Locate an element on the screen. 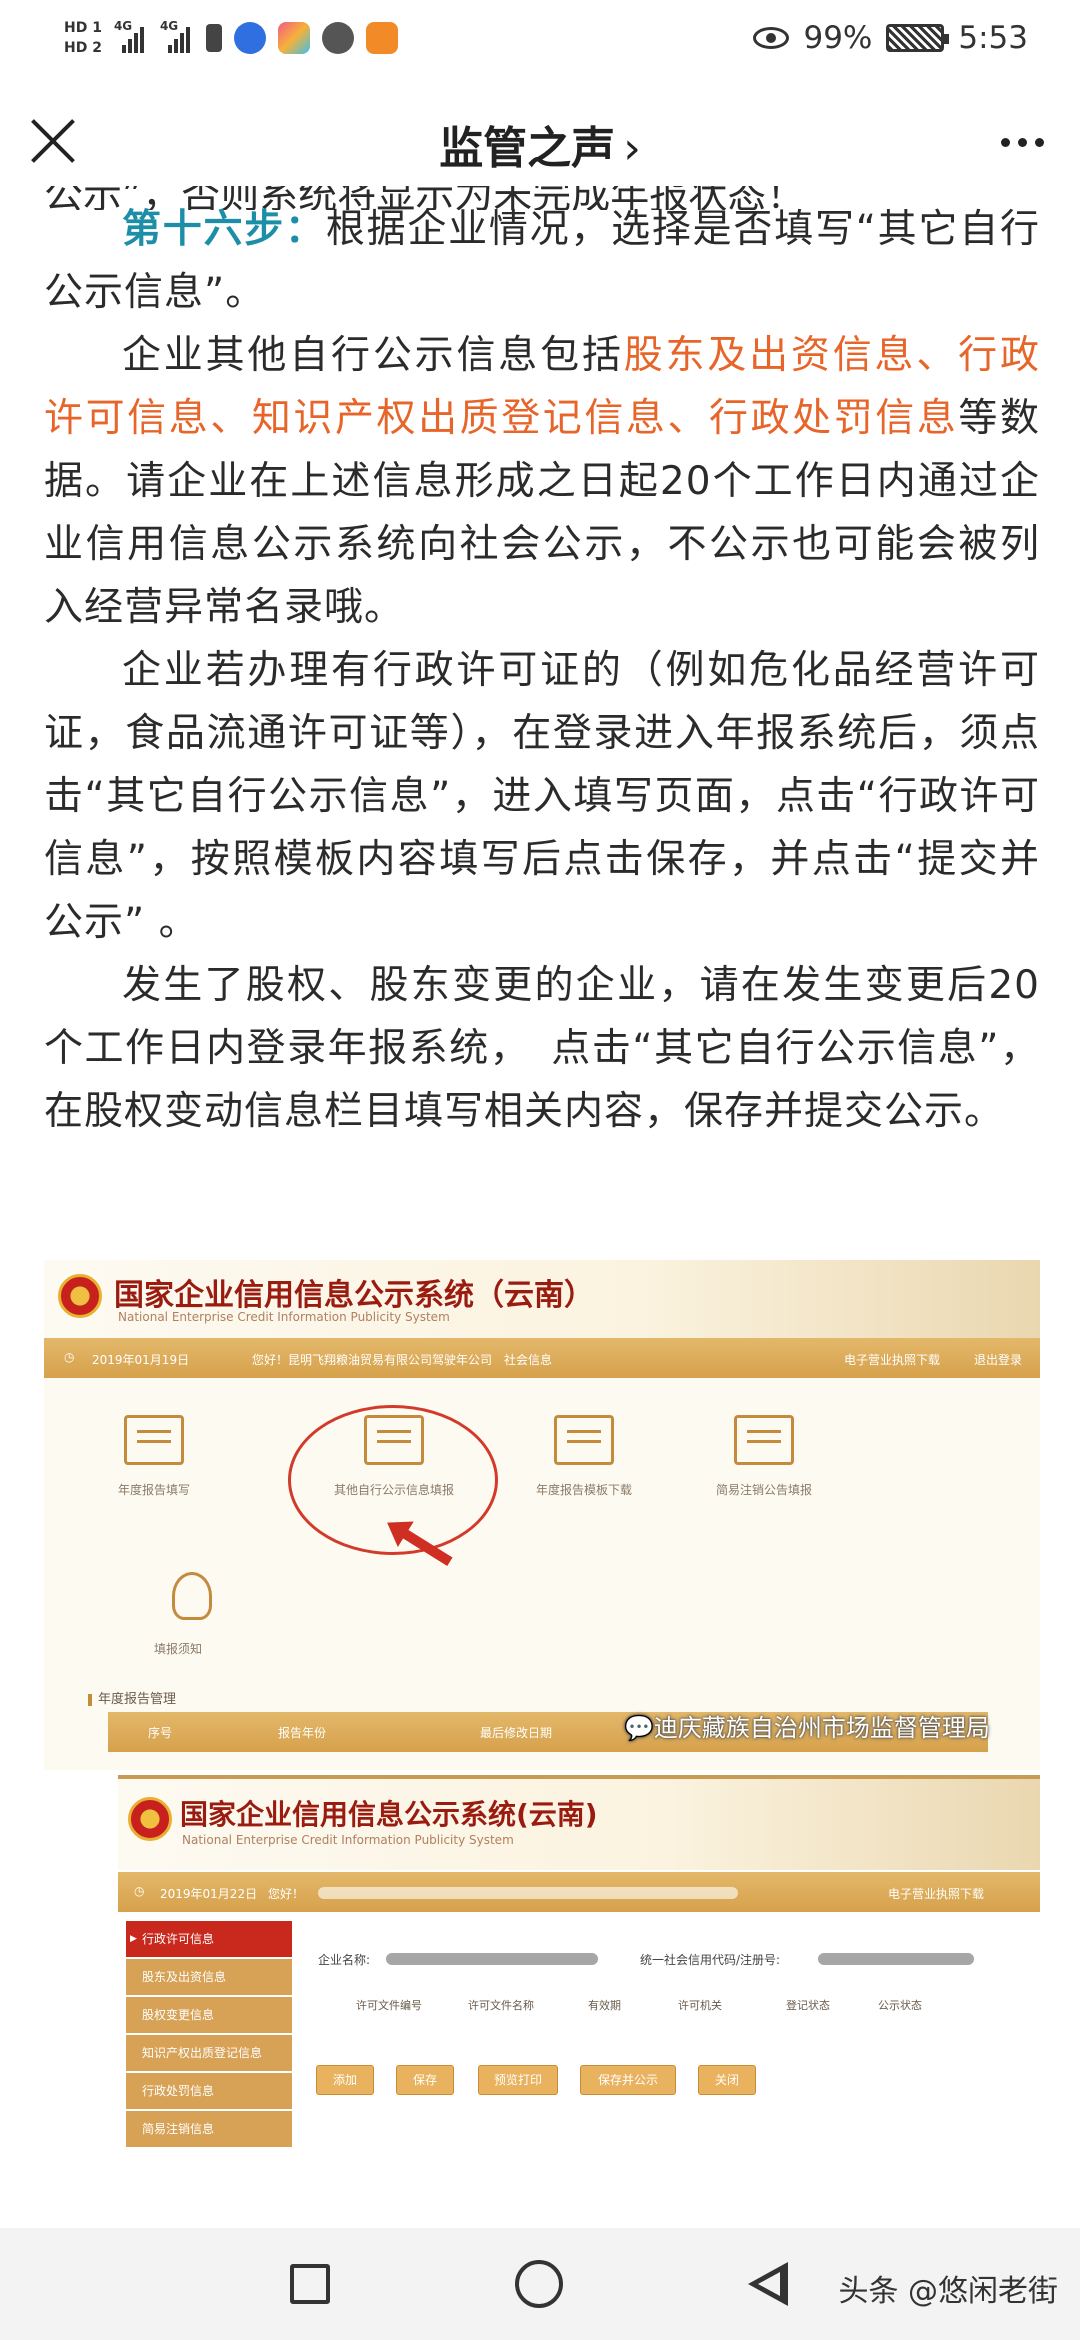 This screenshot has height=2340, width=1080. form-icon is located at coordinates (584, 1440).